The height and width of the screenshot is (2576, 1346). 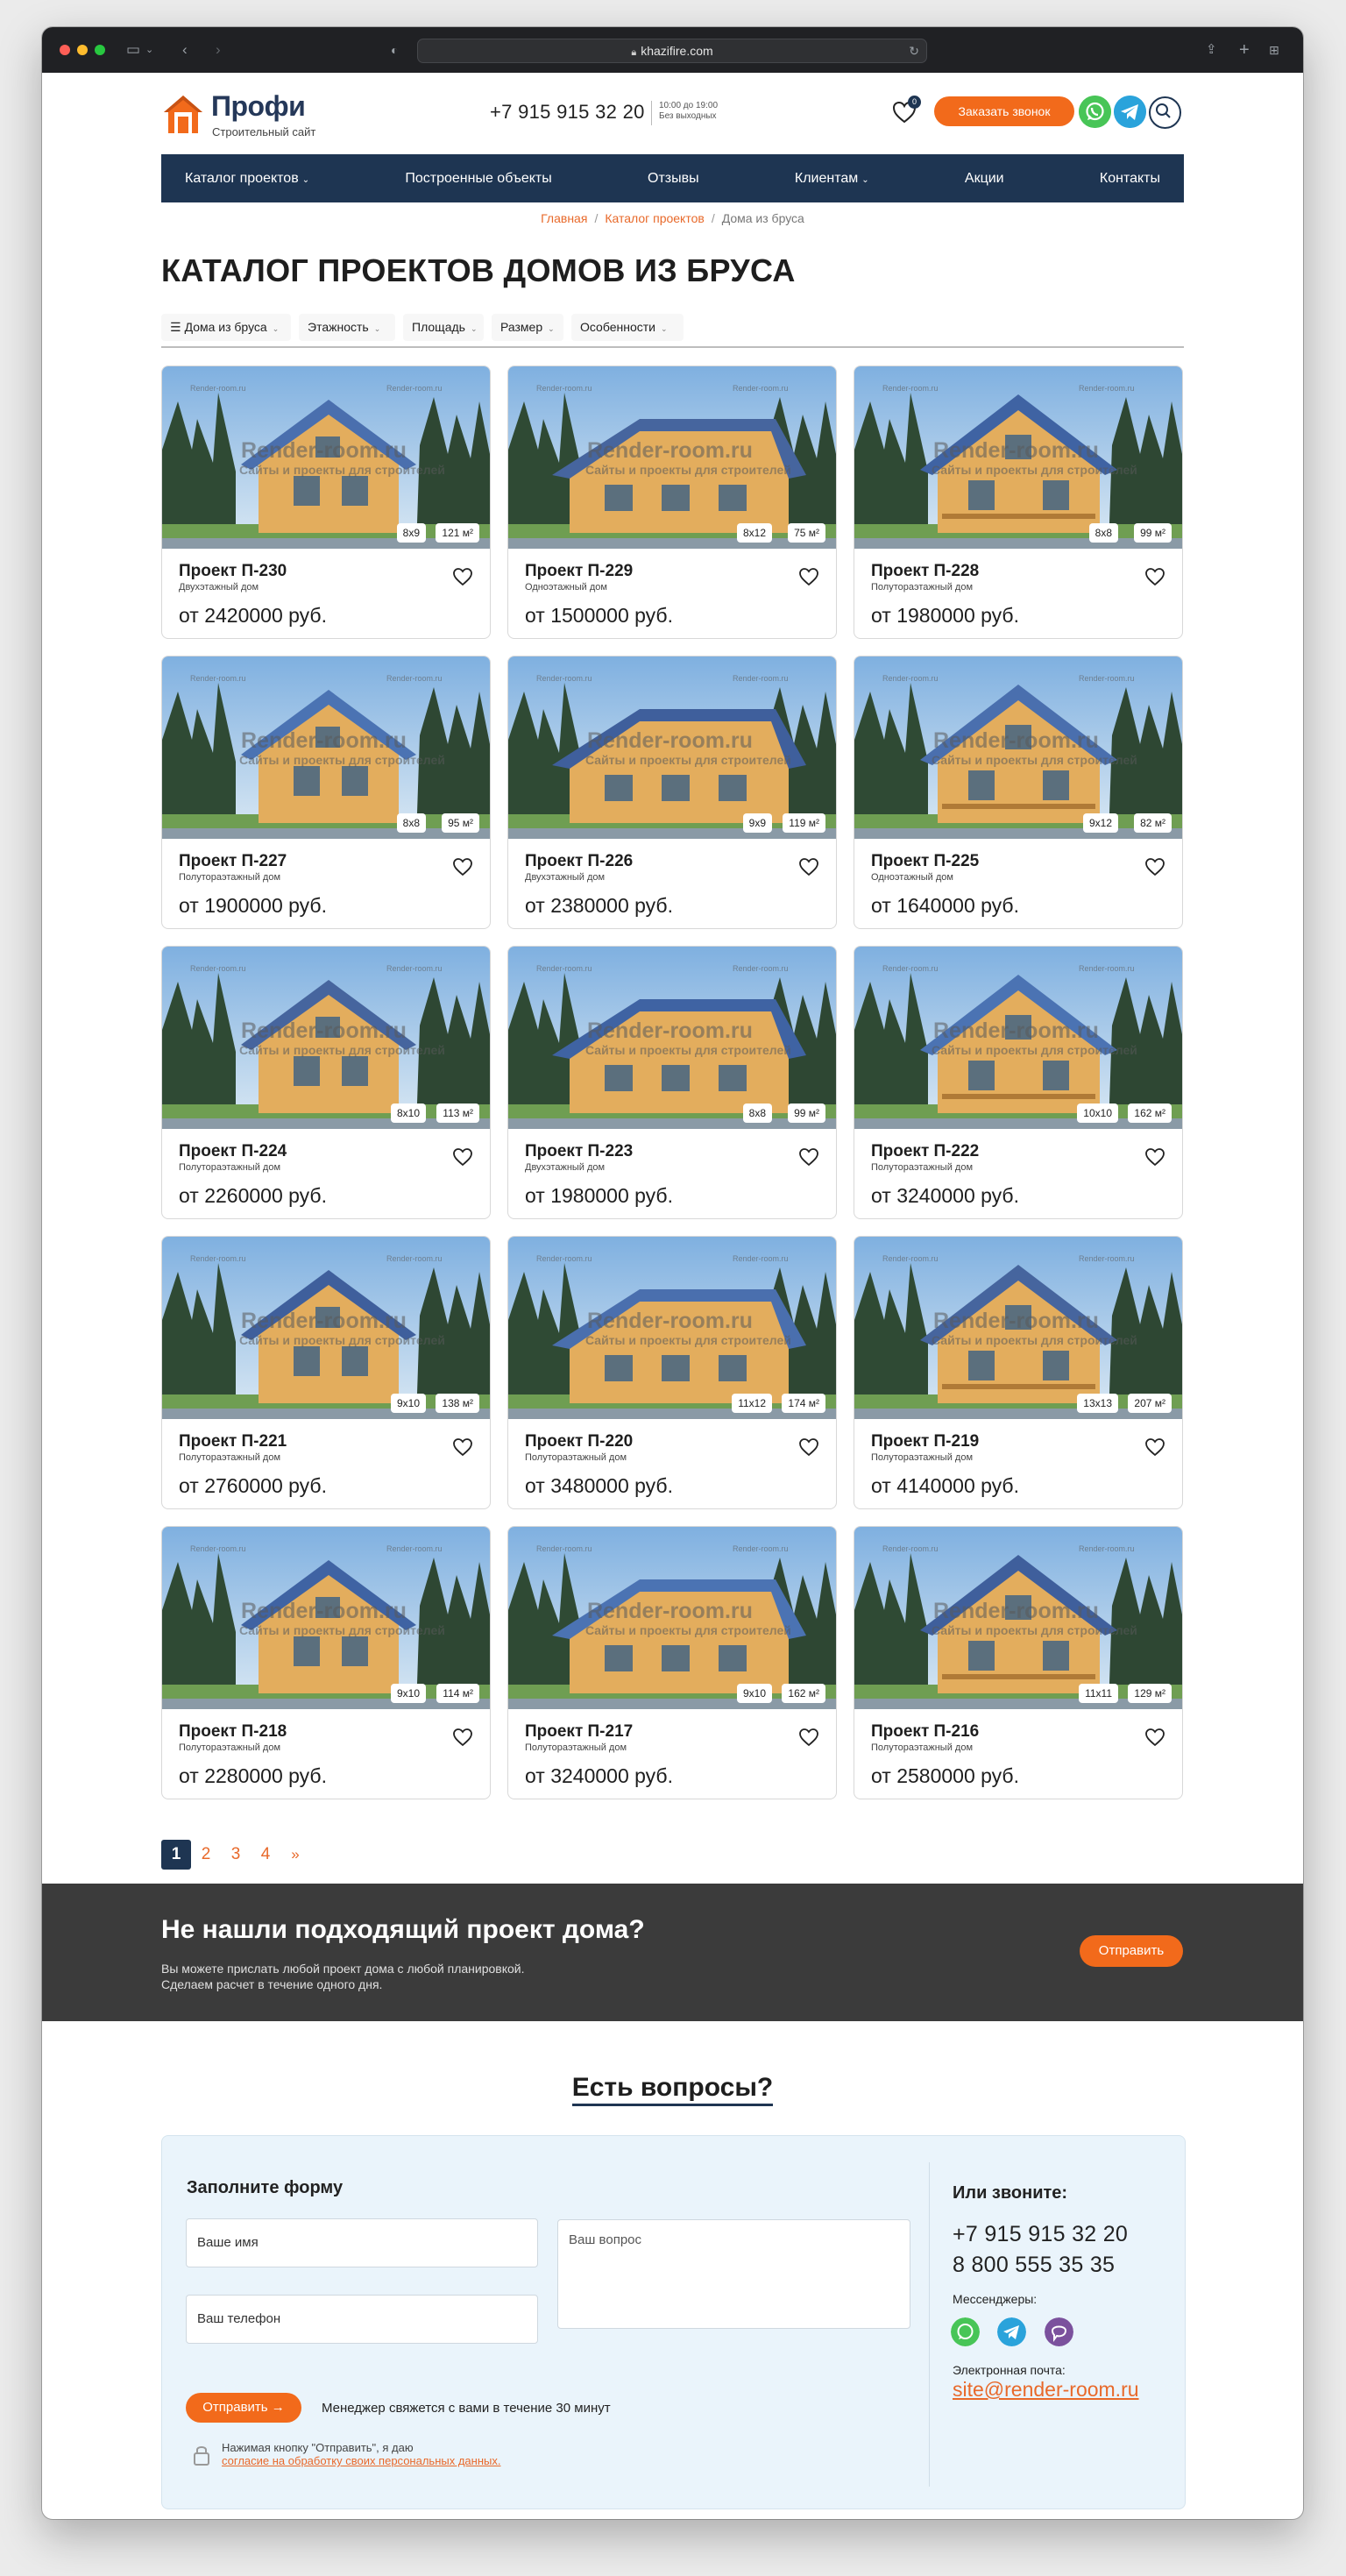 What do you see at coordinates (185, 49) in the screenshot?
I see `back-arrow-icon: ‹` at bounding box center [185, 49].